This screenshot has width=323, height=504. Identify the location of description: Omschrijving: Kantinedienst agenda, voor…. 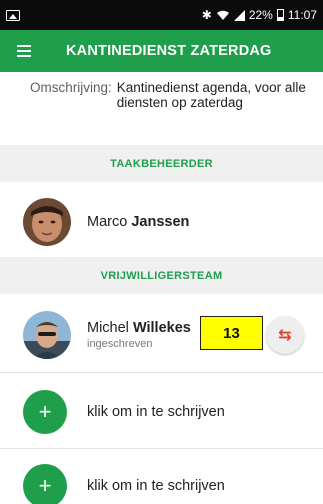
(161, 95).